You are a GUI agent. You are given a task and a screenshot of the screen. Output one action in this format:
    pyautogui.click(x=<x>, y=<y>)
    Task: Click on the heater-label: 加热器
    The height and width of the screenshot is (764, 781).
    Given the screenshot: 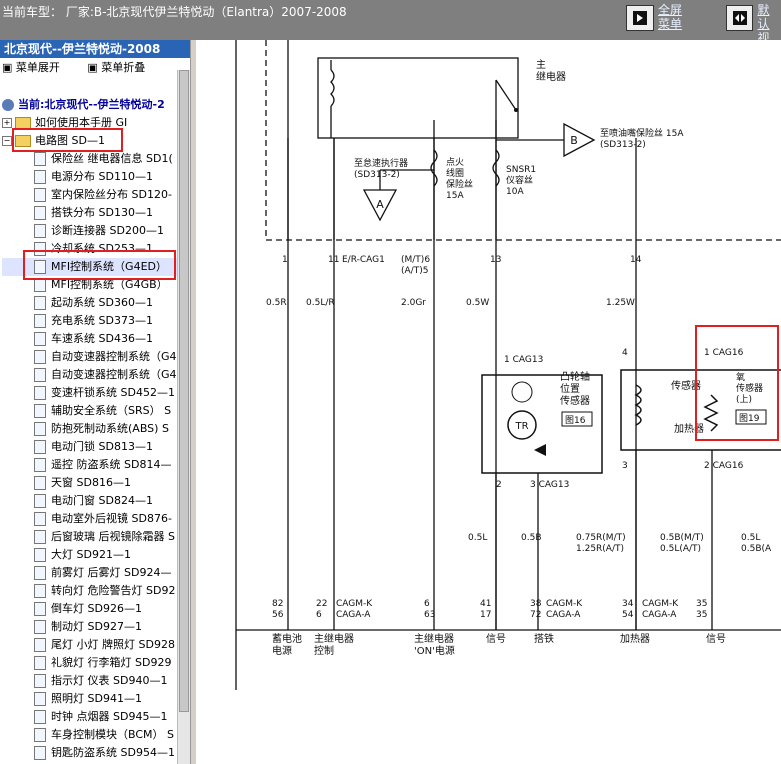 What is the action you would take?
    pyautogui.click(x=689, y=428)
    